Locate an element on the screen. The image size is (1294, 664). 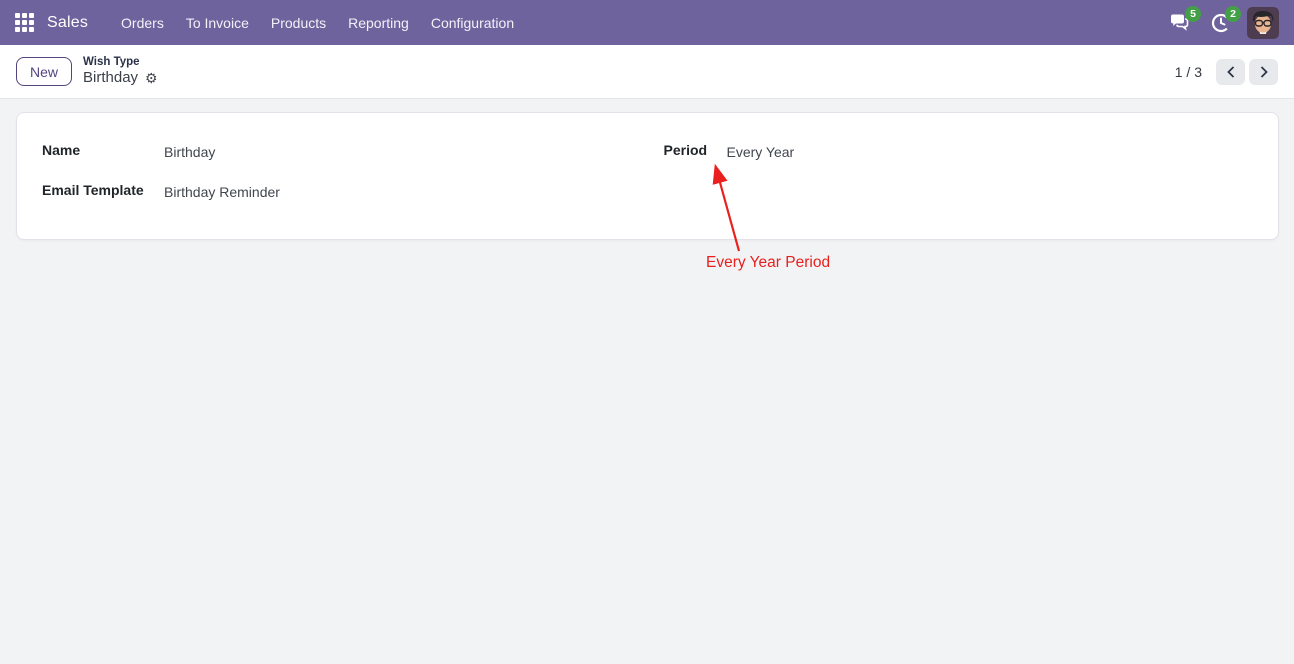
navbar-right: 5 2 is located at coordinates (1223, 22).